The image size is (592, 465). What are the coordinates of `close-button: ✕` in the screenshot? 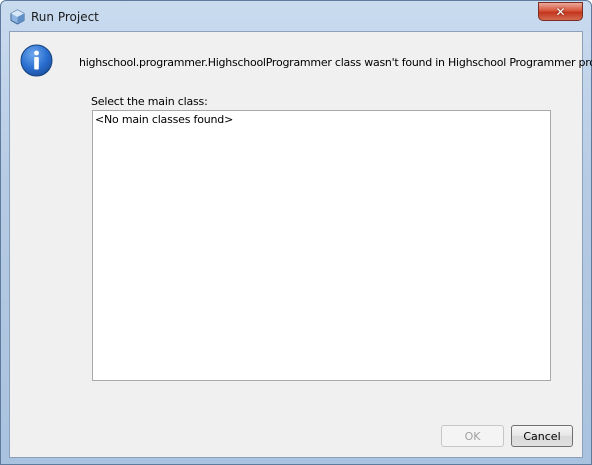 It's located at (560, 11).